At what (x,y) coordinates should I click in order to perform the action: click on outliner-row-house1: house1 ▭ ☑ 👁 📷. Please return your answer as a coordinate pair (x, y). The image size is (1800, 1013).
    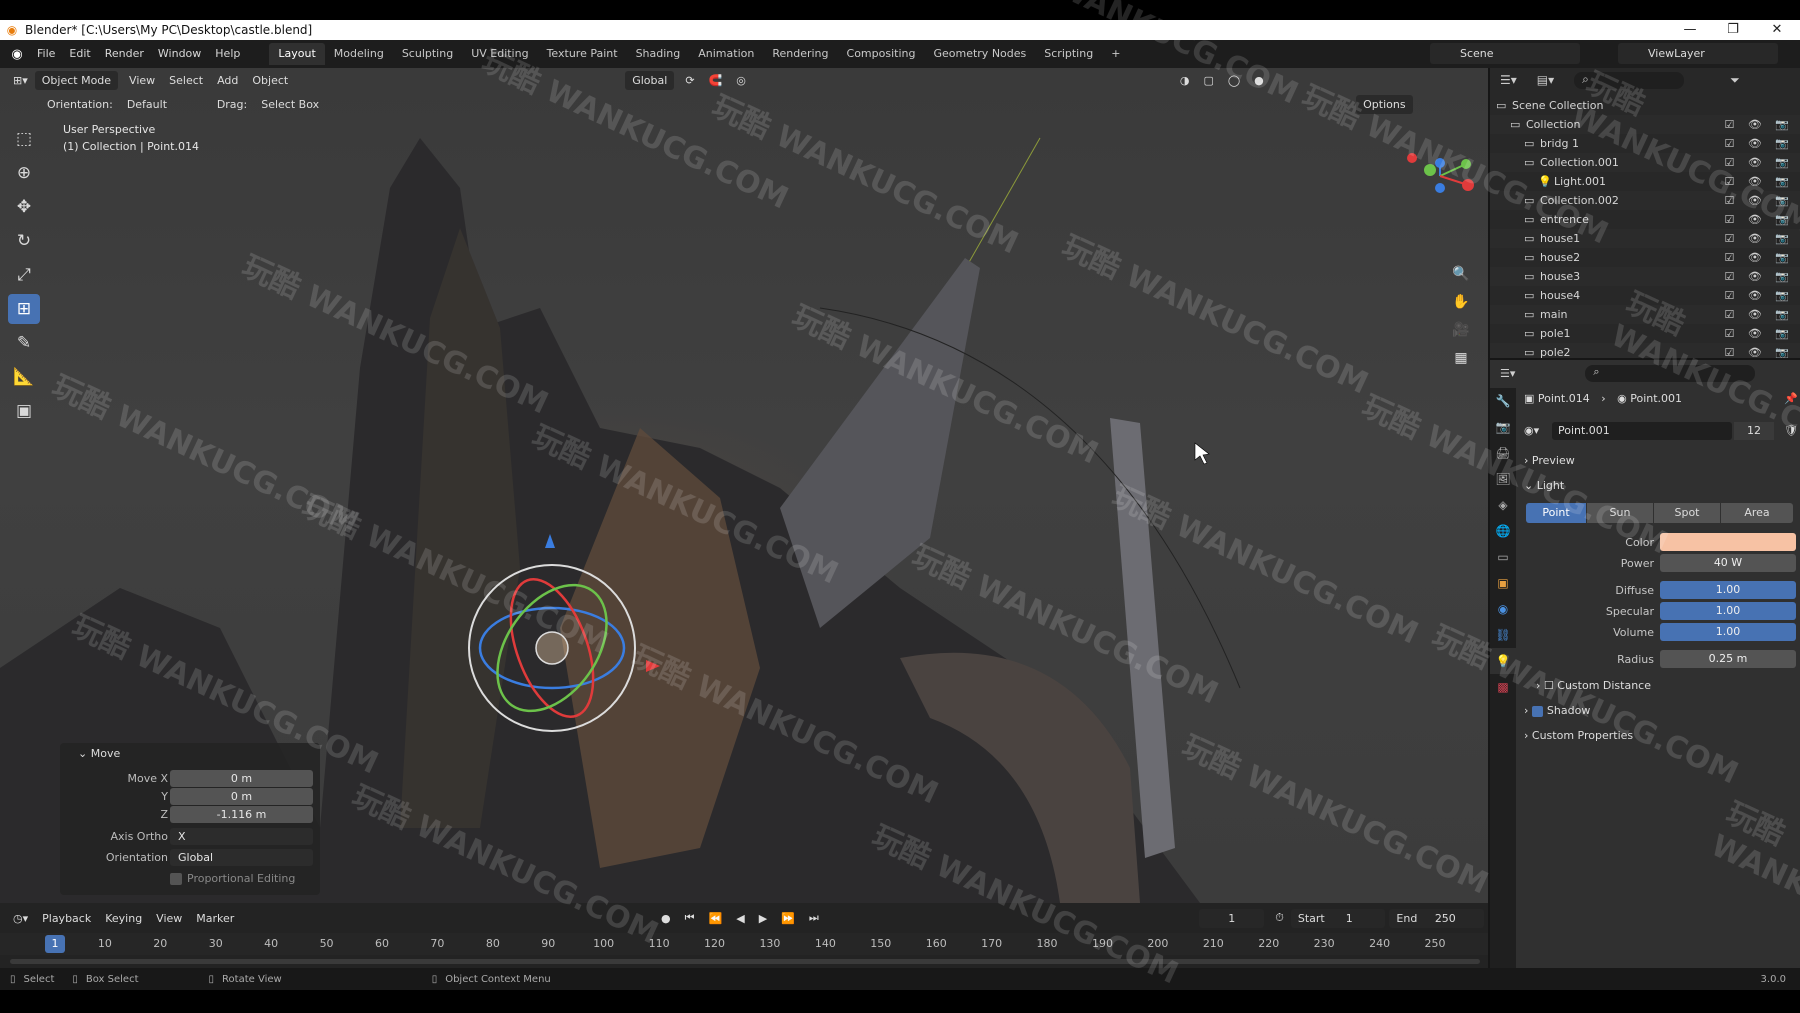
    Looking at the image, I should click on (1645, 238).